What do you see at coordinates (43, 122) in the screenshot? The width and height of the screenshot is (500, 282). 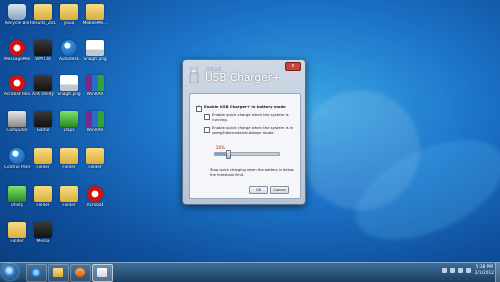 I see `desktop-icon: Game` at bounding box center [43, 122].